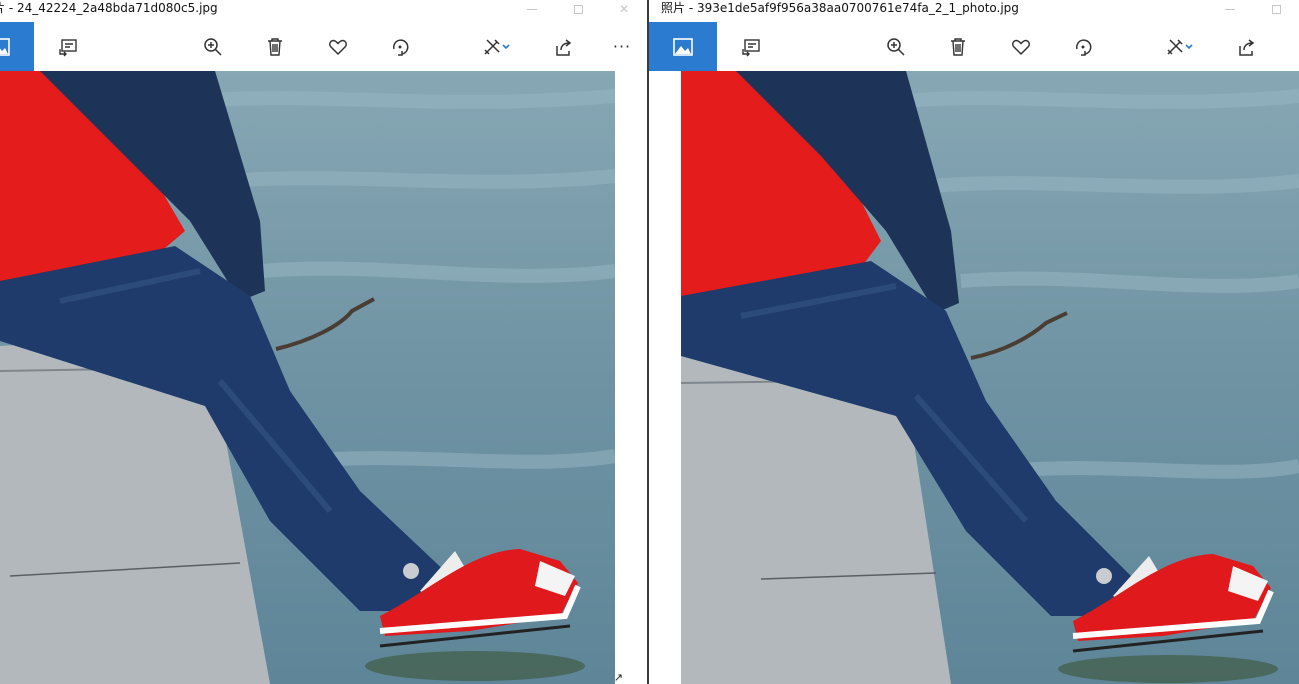 The width and height of the screenshot is (1299, 684). What do you see at coordinates (618, 677) in the screenshot?
I see `resize-grip-icon: ↗` at bounding box center [618, 677].